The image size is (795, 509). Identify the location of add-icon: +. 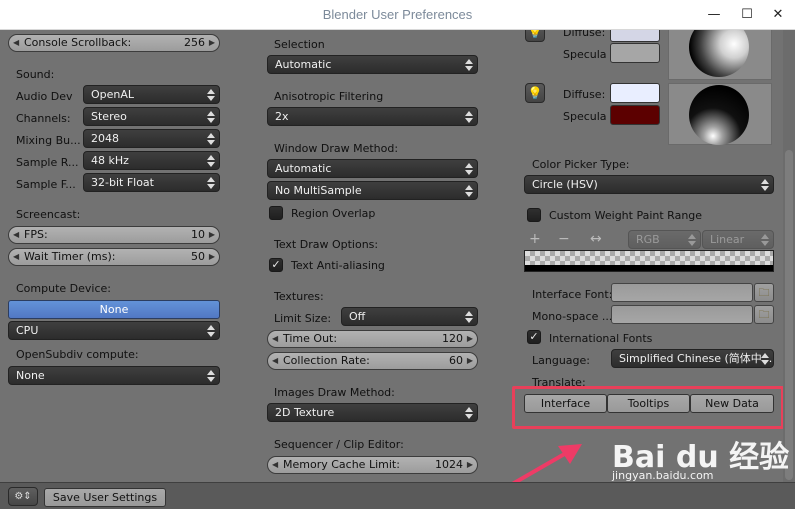
(535, 239).